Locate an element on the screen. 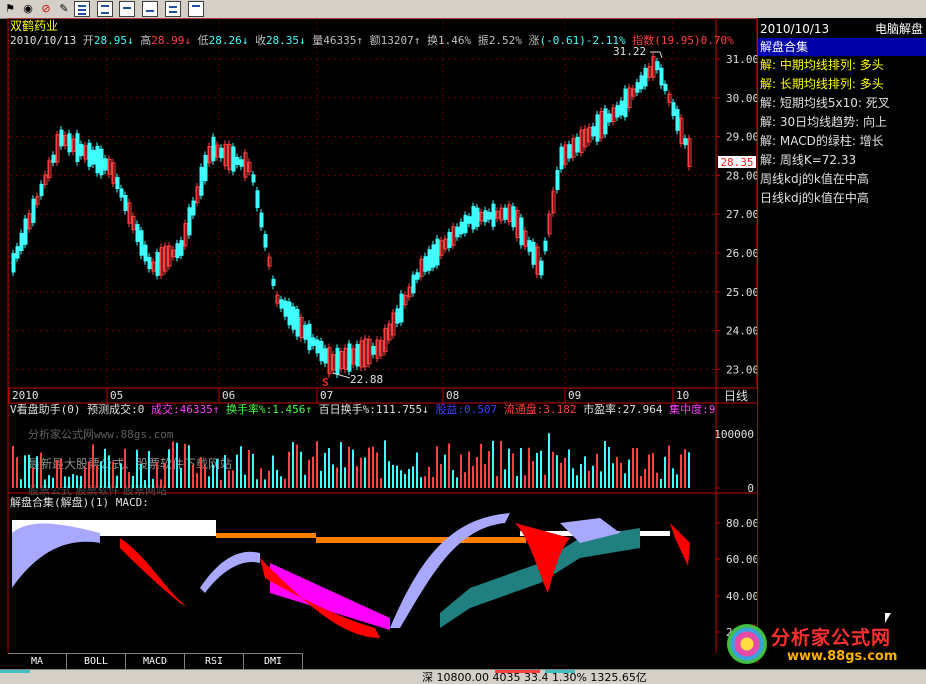  date-tick: 2010 is located at coordinates (25, 395).